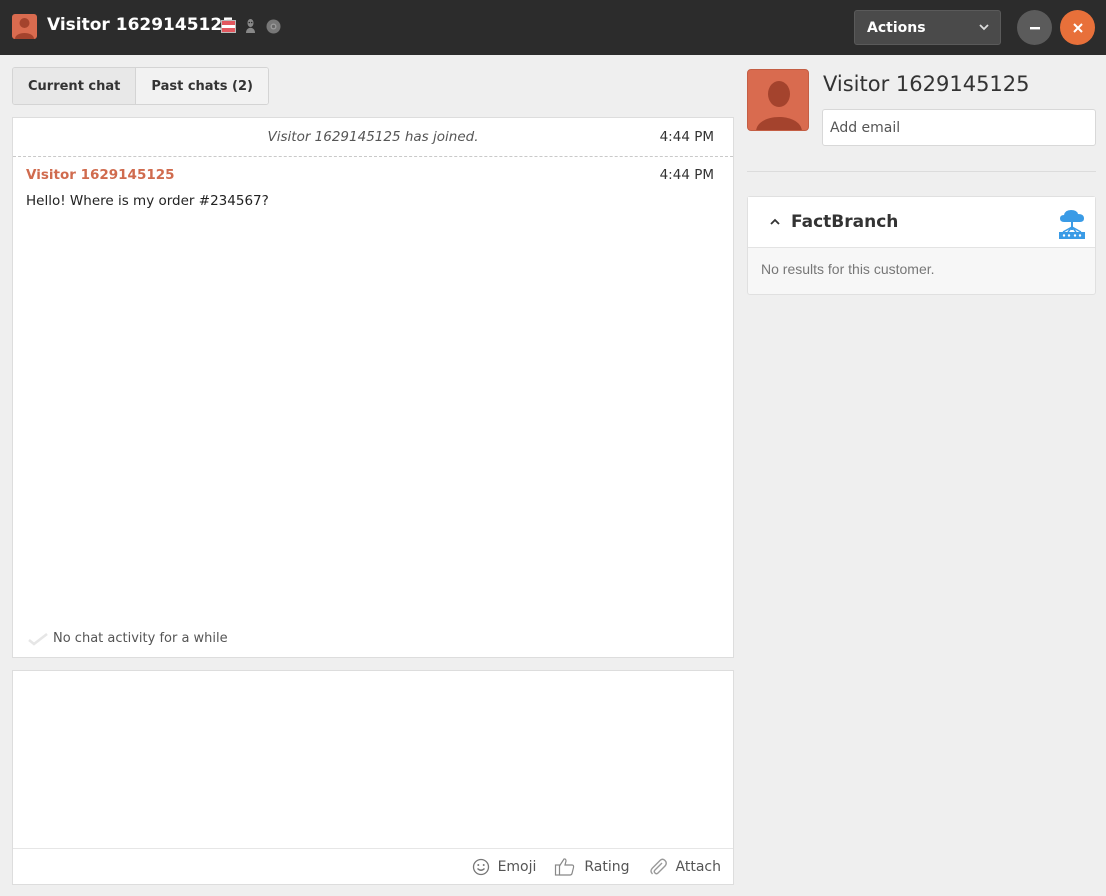  I want to click on flag-icon, so click(228, 26).